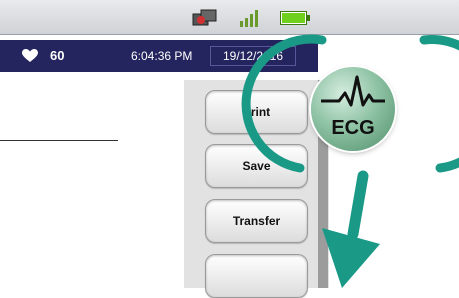 The width and height of the screenshot is (459, 298). I want to click on status-bar, so click(229, 17).